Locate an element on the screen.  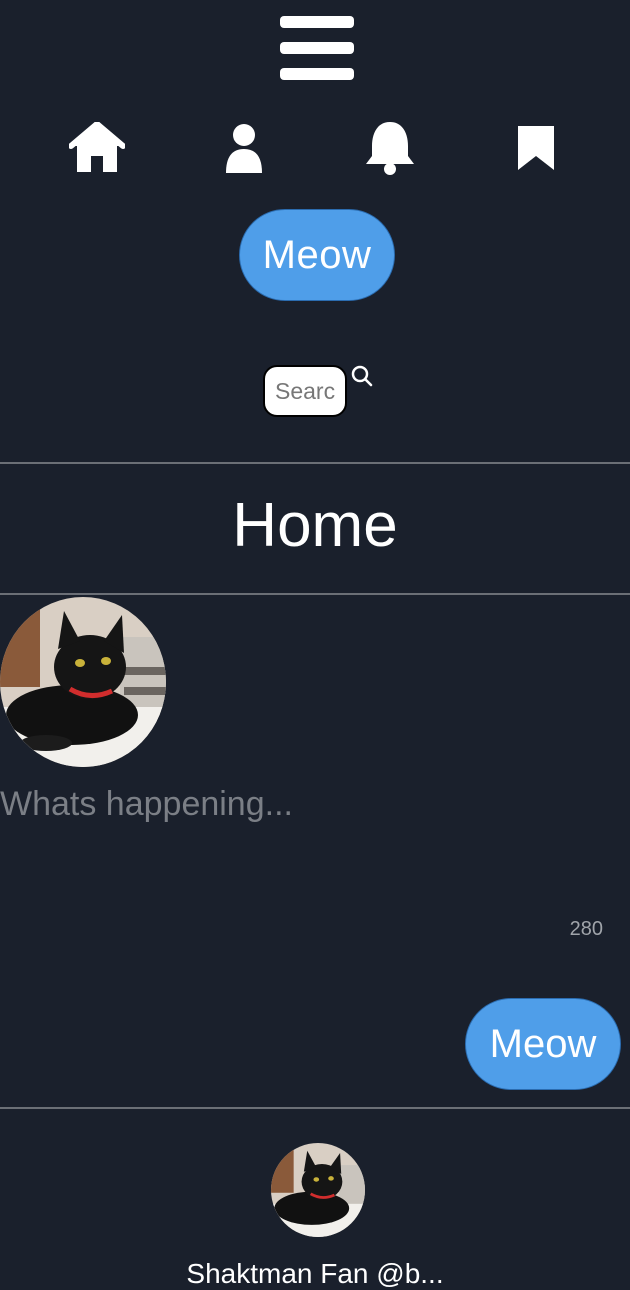
home-icon is located at coordinates (97, 148).